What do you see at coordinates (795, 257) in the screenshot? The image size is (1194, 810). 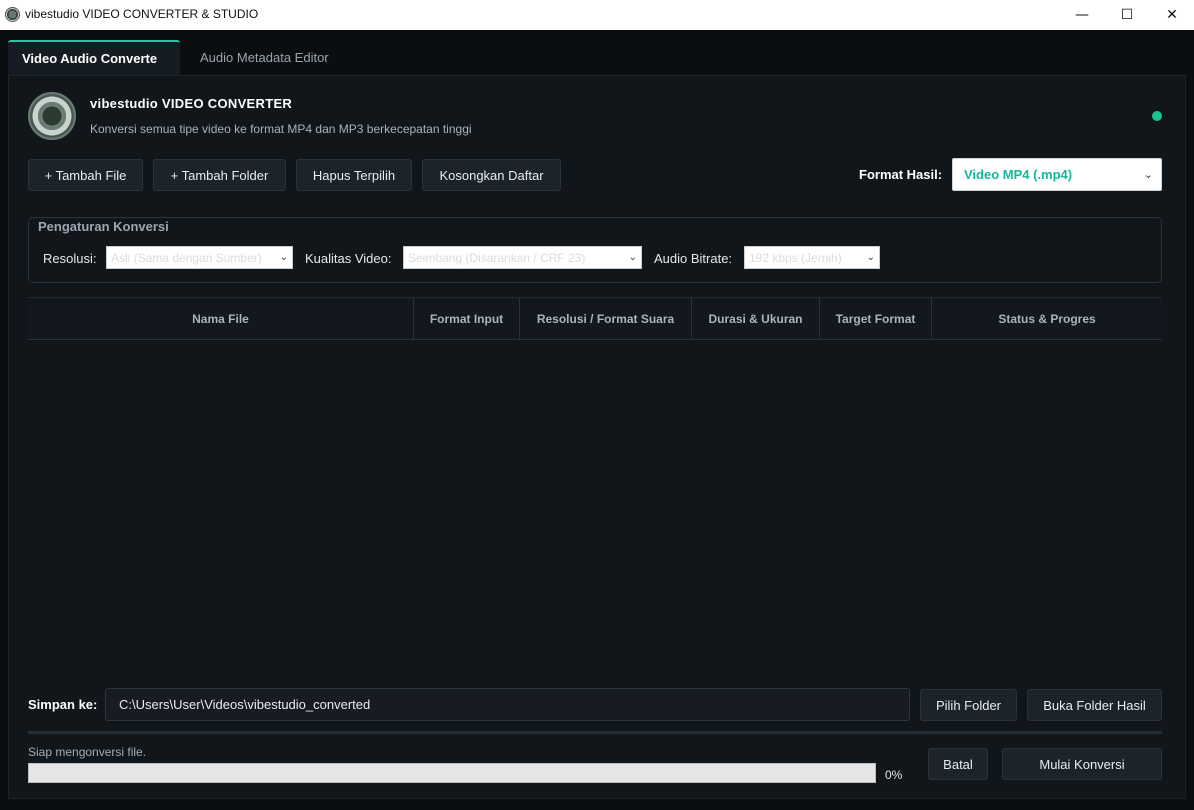 I see `audio-bitrate-value: 192 kbps (Jernih)` at bounding box center [795, 257].